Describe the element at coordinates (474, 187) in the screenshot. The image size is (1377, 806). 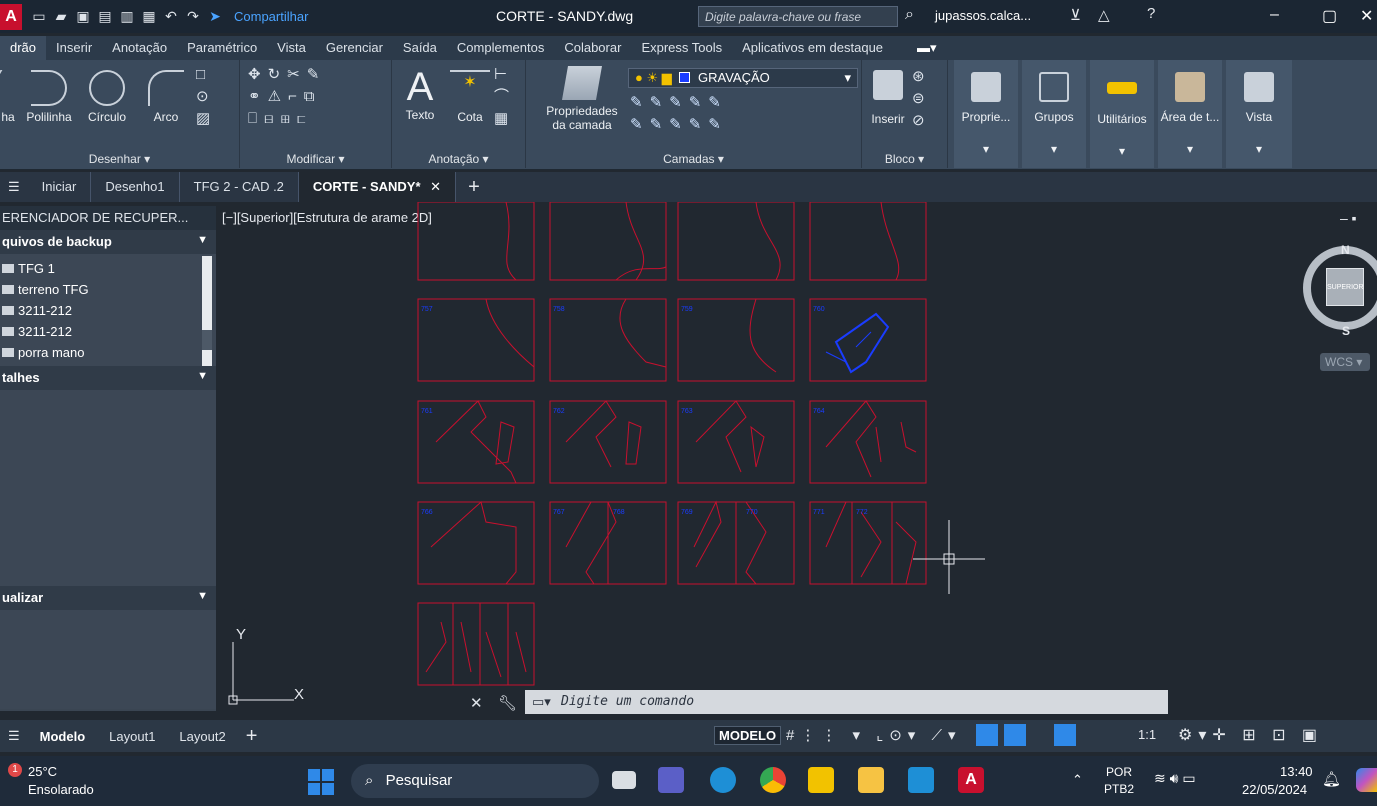
I see `new-tab-icon: +` at that location.